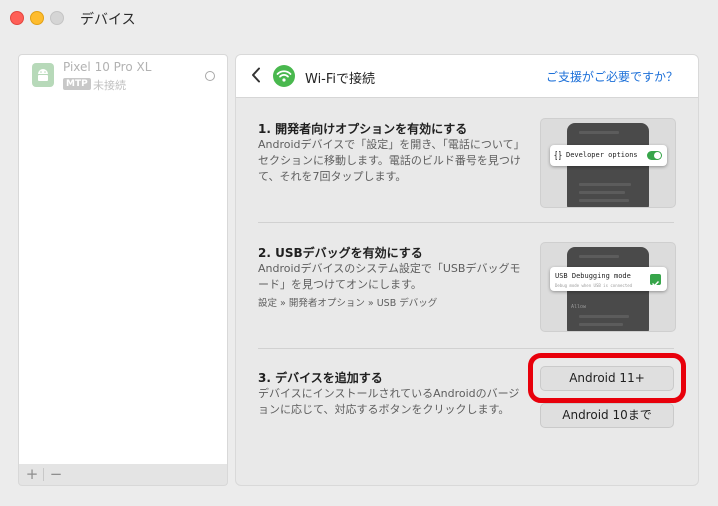 Image resolution: width=718 pixels, height=506 pixels. Describe the element at coordinates (363, 129) in the screenshot. I see `step-title: 1. 開発者向けオプションを有効にする` at that location.